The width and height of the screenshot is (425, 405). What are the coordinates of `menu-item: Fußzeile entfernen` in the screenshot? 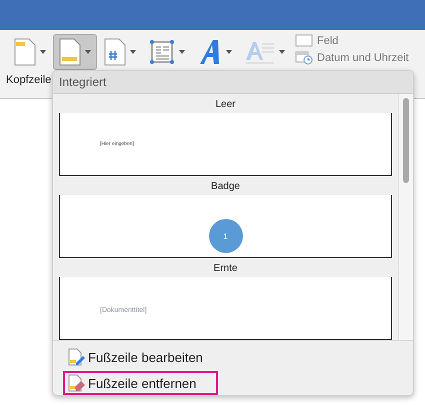 It's located at (140, 383).